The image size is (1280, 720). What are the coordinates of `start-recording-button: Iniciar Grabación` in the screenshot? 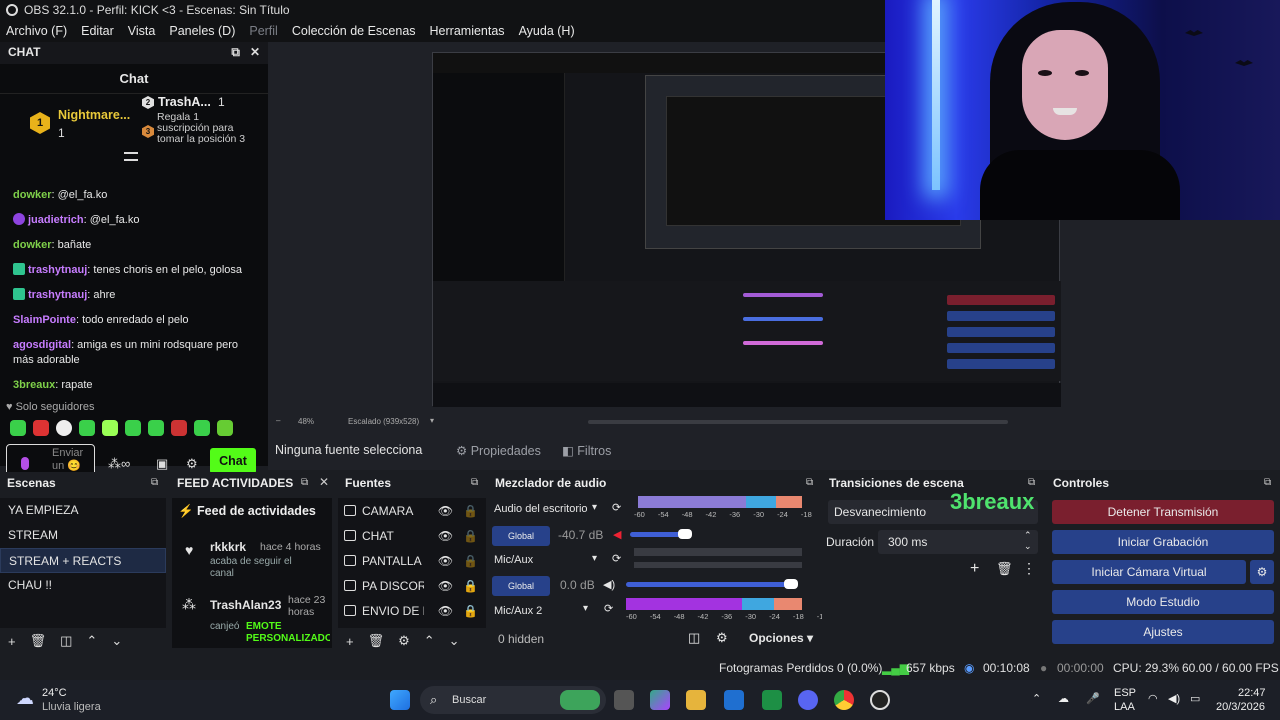 It's located at (1163, 542).